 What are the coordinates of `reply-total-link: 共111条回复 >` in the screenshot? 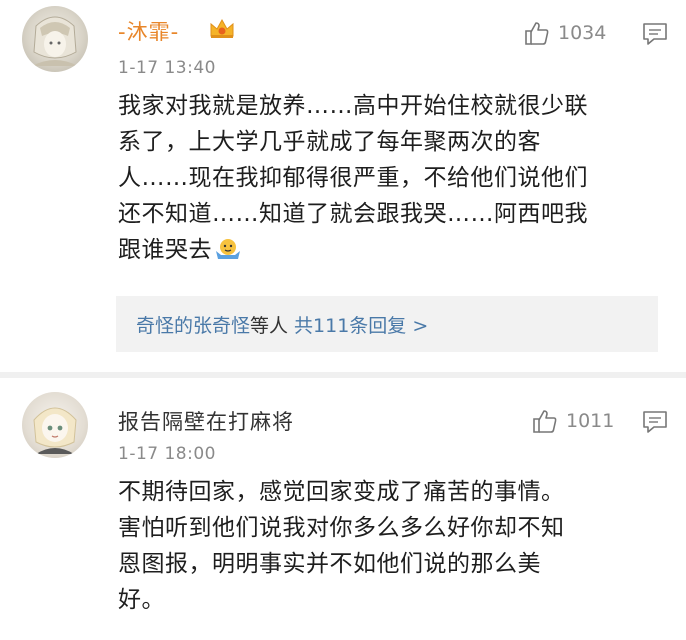 It's located at (361, 324).